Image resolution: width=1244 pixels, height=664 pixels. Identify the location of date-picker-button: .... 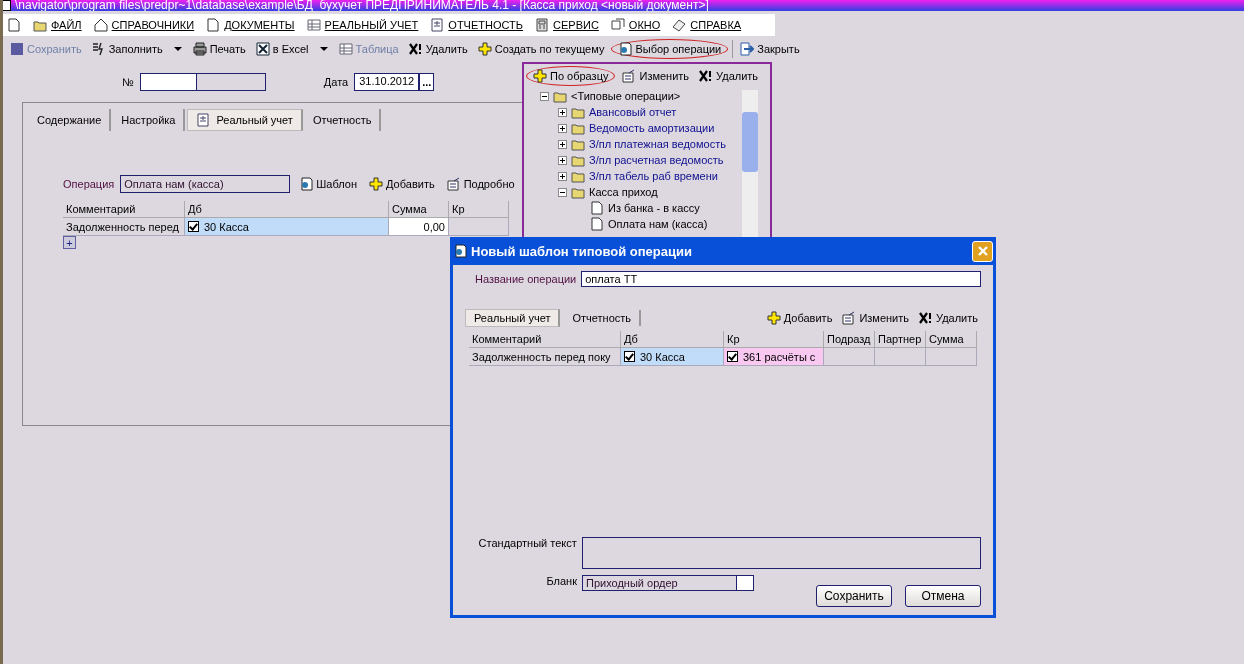
(427, 82).